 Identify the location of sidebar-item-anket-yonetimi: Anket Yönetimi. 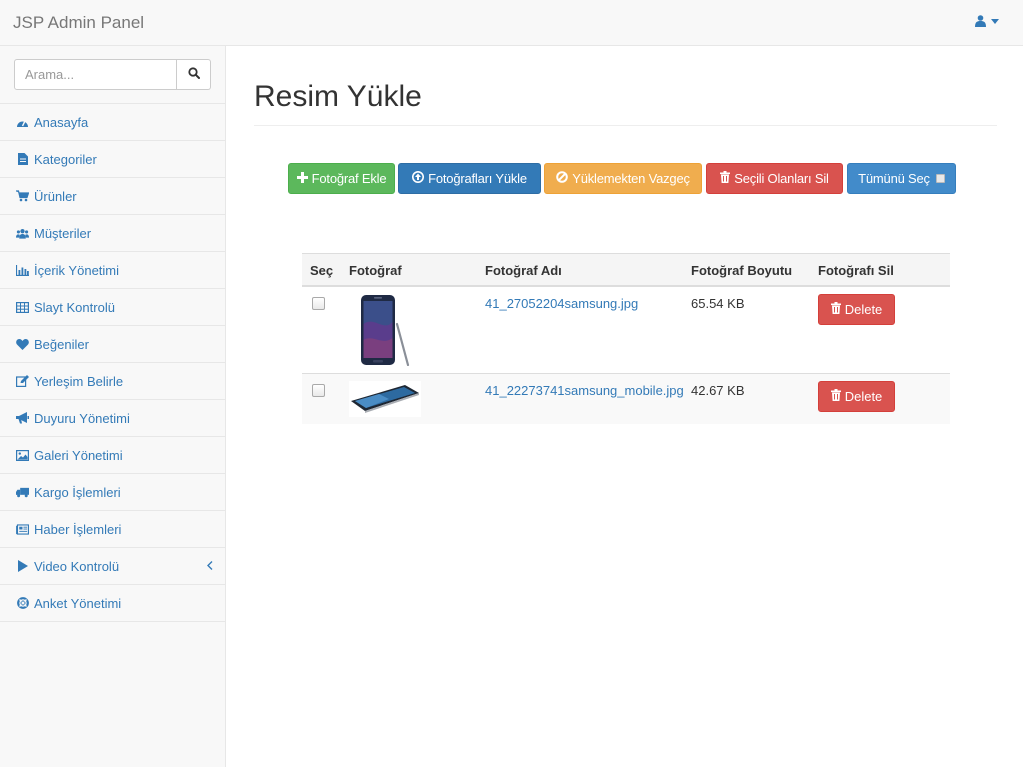
(112, 603).